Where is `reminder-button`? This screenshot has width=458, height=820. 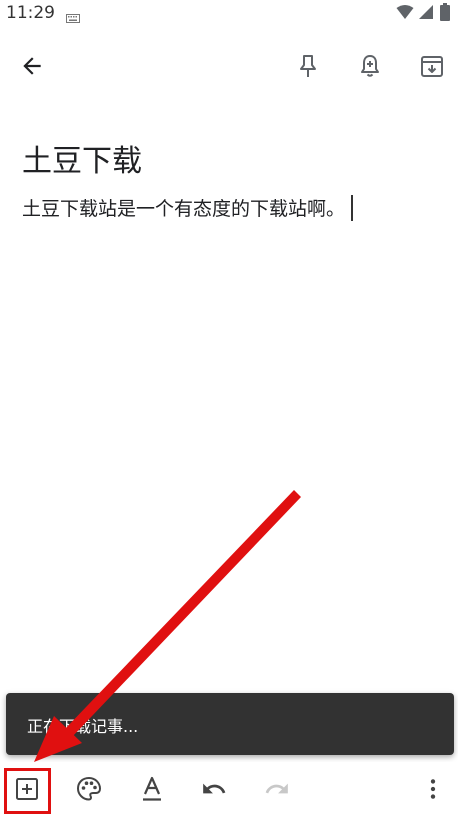
reminder-button is located at coordinates (370, 68).